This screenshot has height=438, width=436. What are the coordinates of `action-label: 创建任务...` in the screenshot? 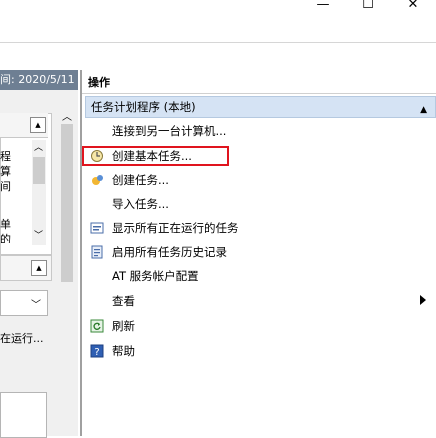 It's located at (140, 180).